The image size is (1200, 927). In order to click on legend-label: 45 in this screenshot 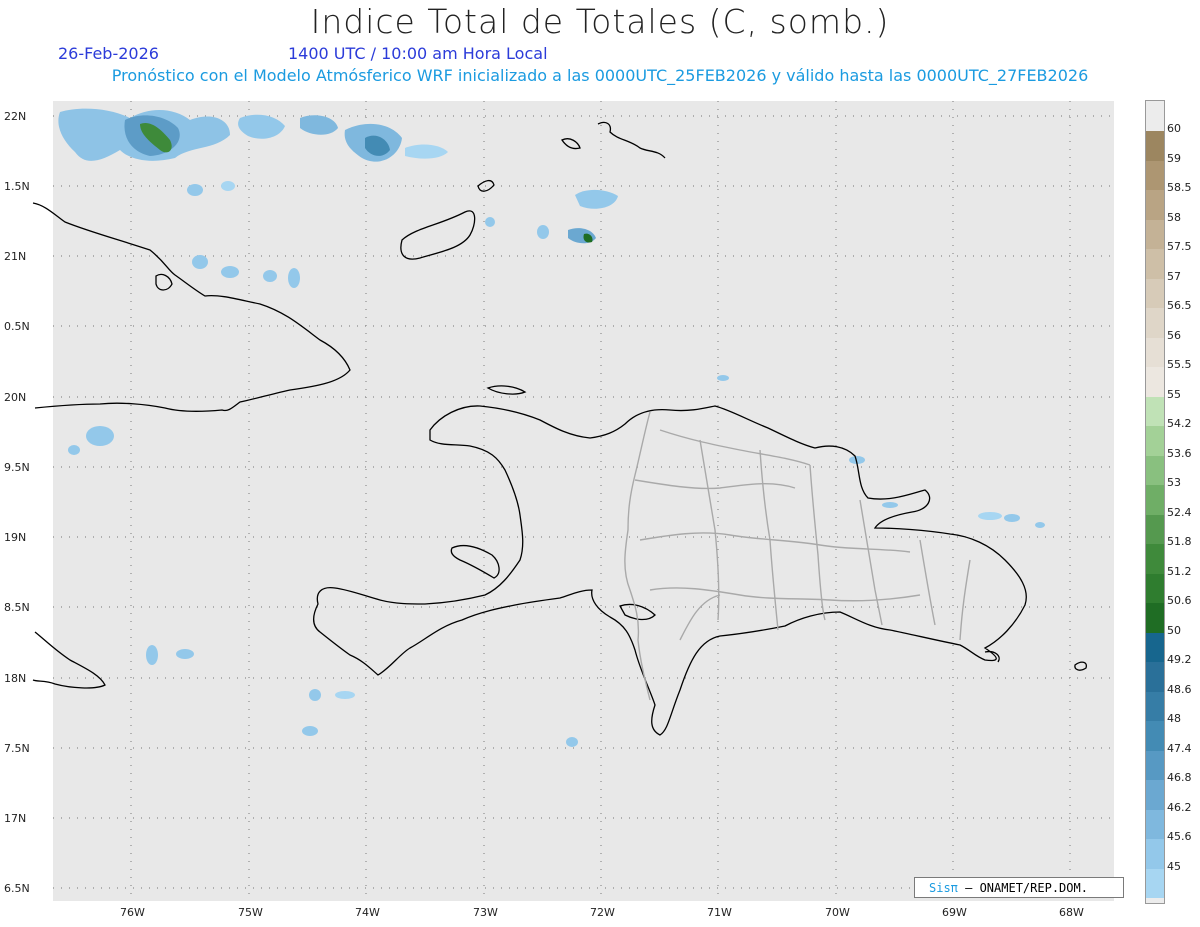, I will do `click(1174, 866)`.